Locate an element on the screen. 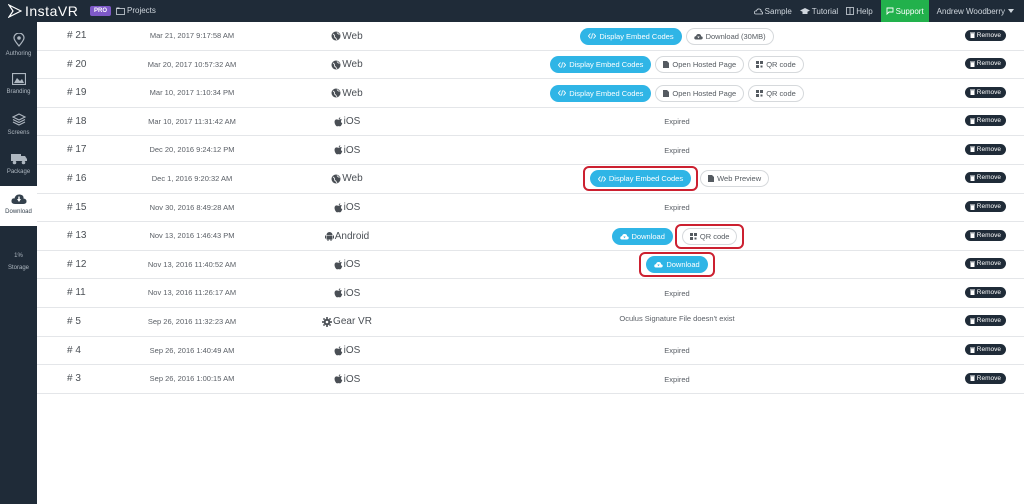 This screenshot has height=504, width=1024. pro-badge: PRO is located at coordinates (101, 11).